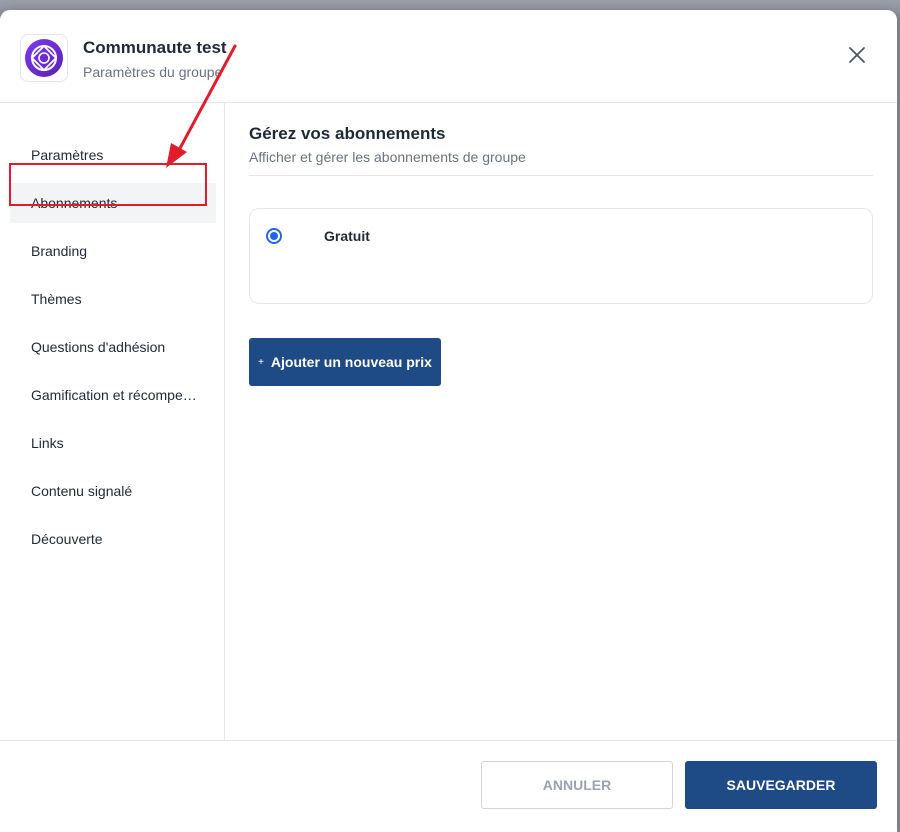 This screenshot has width=900, height=832. What do you see at coordinates (74, 203) in the screenshot?
I see `sidebar-item-label: Abonnements` at bounding box center [74, 203].